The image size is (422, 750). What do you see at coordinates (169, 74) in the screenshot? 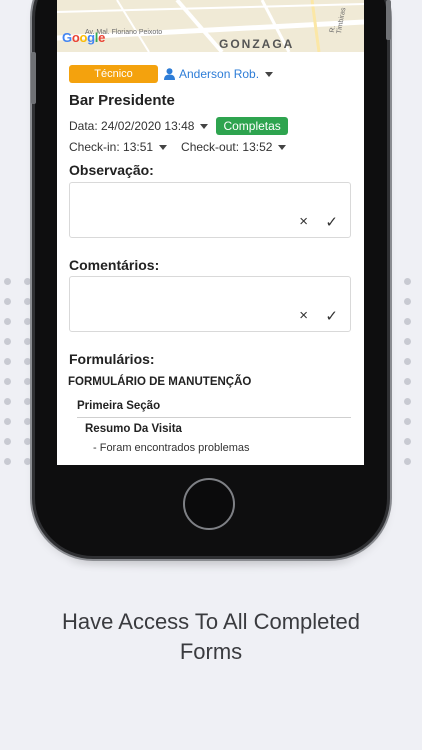
I see `user-icon` at bounding box center [169, 74].